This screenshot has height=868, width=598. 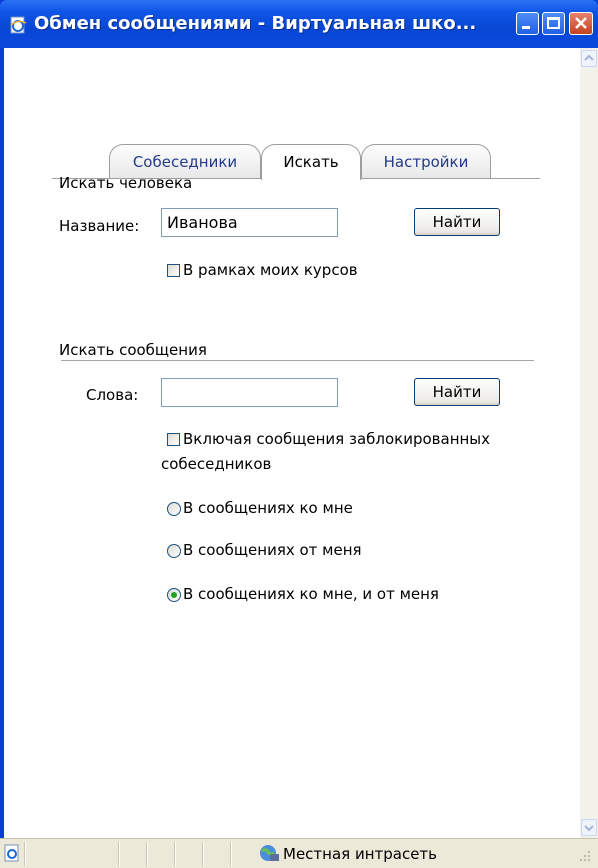 I want to click on intranet-zone-icon, so click(x=269, y=853).